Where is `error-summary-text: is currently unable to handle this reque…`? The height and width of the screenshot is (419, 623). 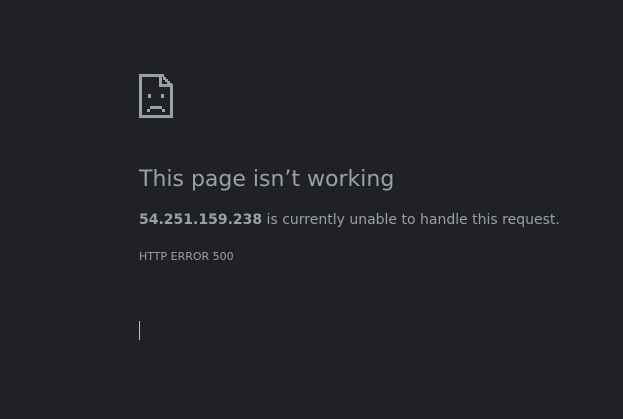 error-summary-text: is currently unable to handle this reque… is located at coordinates (411, 220).